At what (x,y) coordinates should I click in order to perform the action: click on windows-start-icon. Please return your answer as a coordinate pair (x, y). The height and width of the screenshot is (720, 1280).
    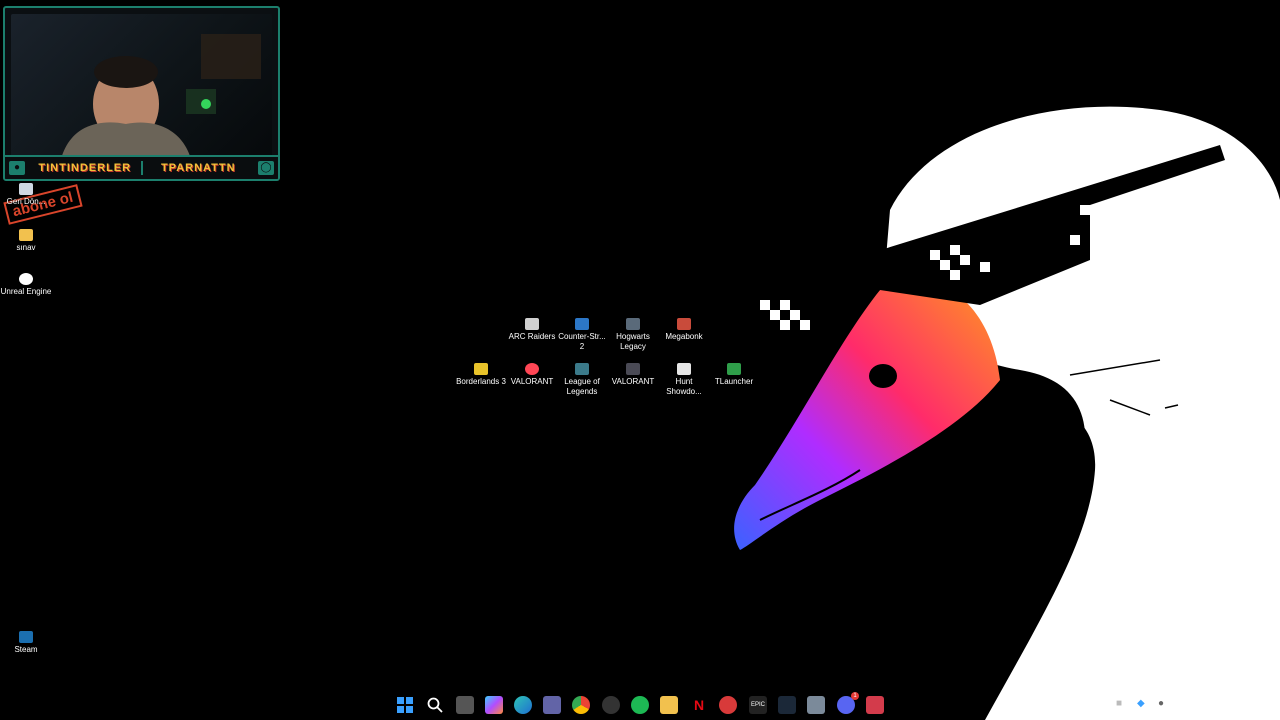
    Looking at the image, I should click on (405, 705).